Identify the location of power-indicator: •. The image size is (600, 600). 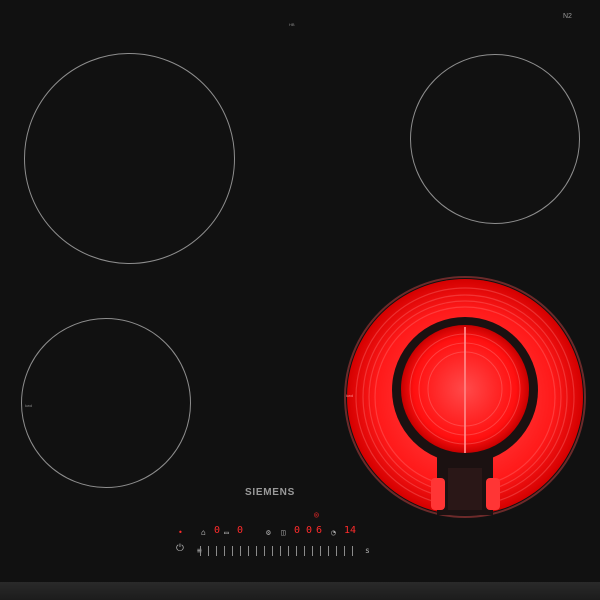
(180, 532).